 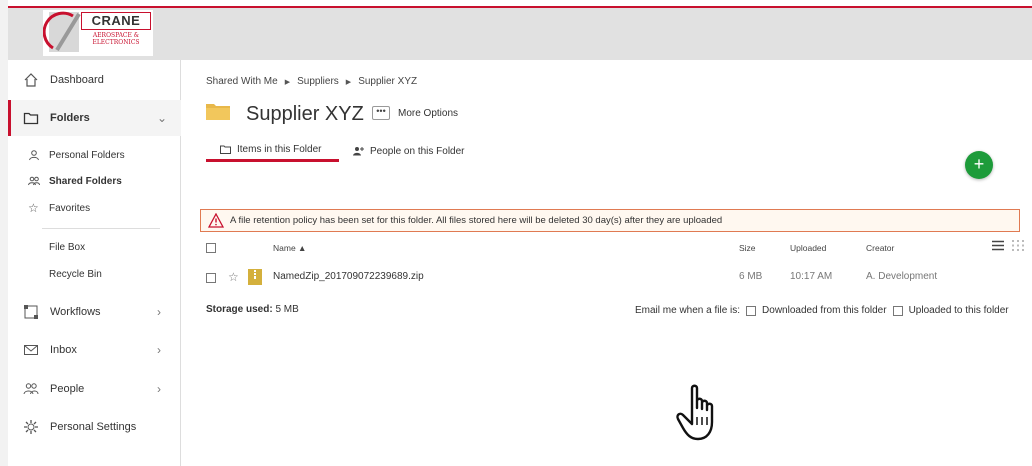 What do you see at coordinates (116, 21) in the screenshot?
I see `brand-name: CRANE` at bounding box center [116, 21].